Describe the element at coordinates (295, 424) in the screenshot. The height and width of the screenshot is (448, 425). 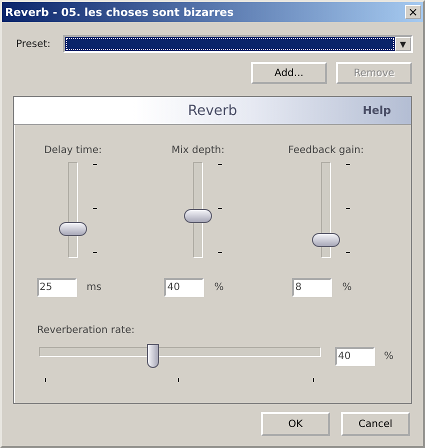
I see `ok-button: OK` at that location.